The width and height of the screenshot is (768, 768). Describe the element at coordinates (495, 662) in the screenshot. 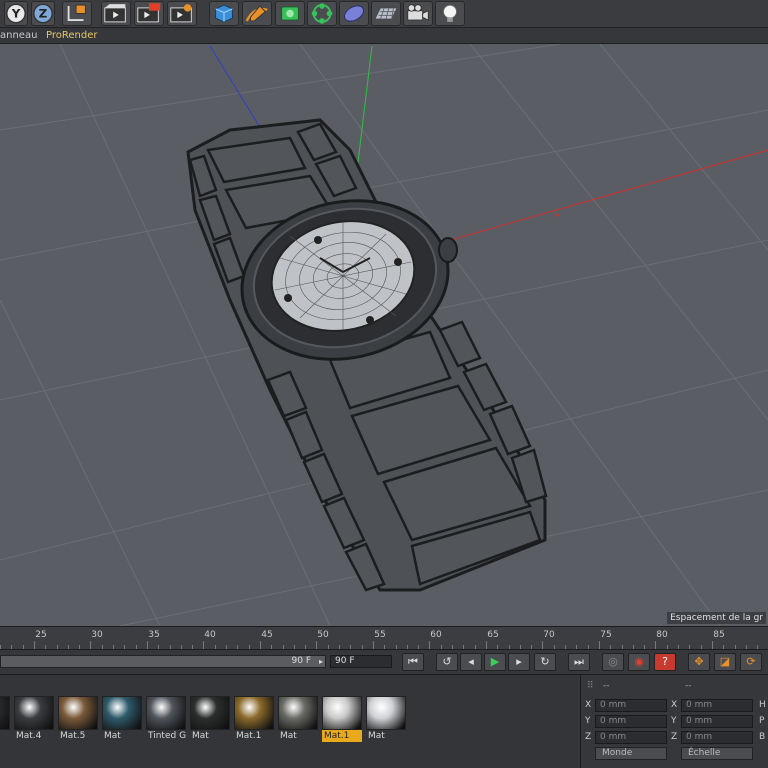

I see `play-forward-icon: ▶` at that location.